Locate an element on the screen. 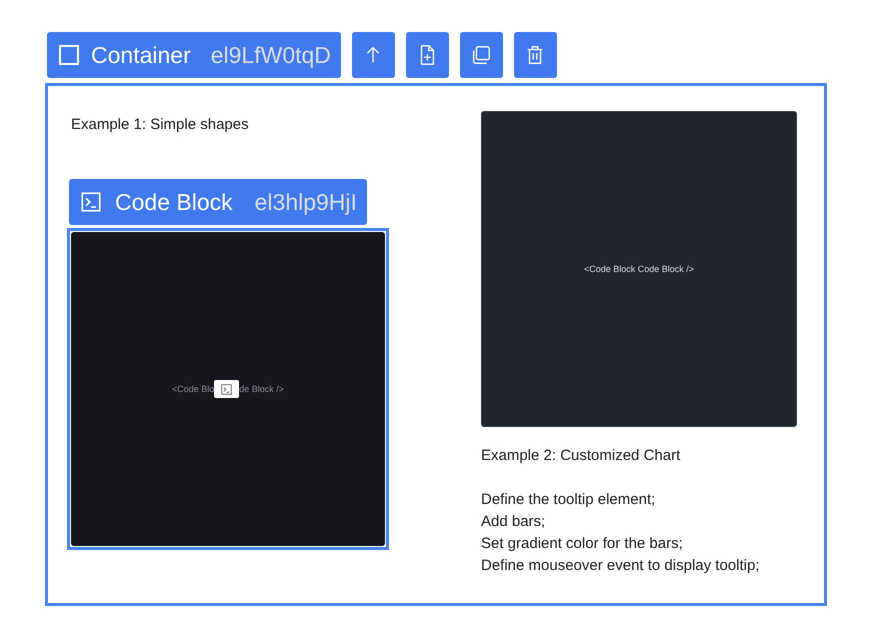 This screenshot has height=644, width=876. example-heading: Example 1: Simple shapes is located at coordinates (160, 125).